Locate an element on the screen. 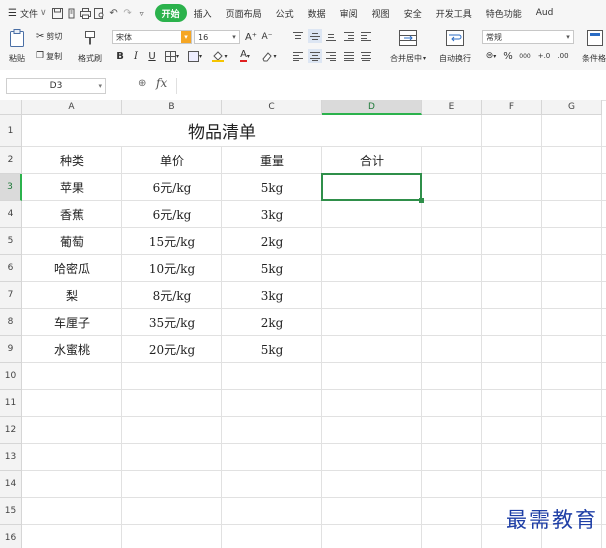  align-left-icon is located at coordinates (298, 56).